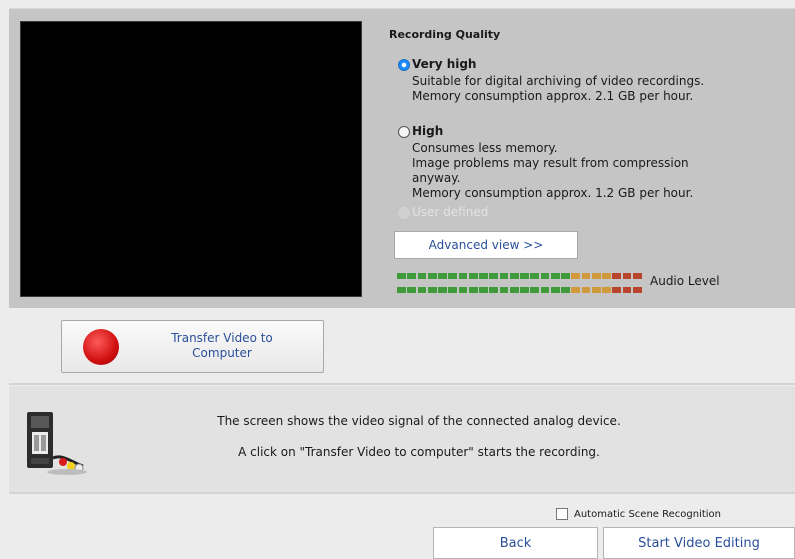 This screenshot has width=795, height=559. Describe the element at coordinates (515, 543) in the screenshot. I see `back-button: Back` at that location.